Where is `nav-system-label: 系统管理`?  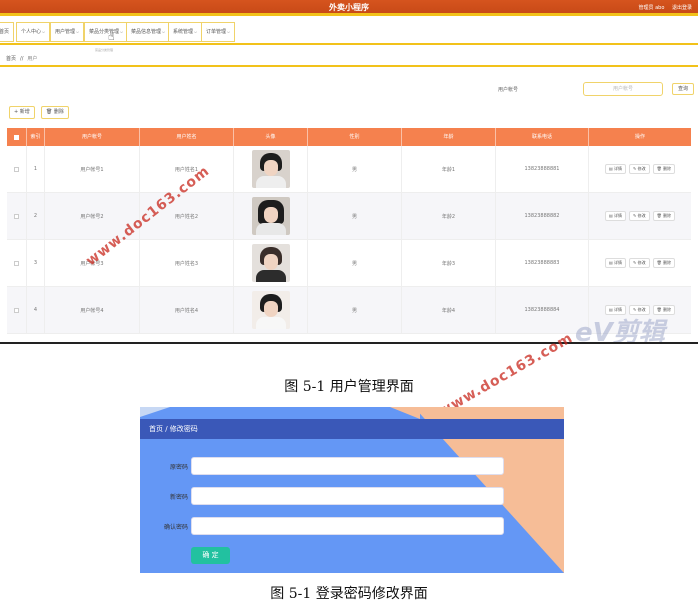 nav-system-label: 系统管理 is located at coordinates (183, 32).